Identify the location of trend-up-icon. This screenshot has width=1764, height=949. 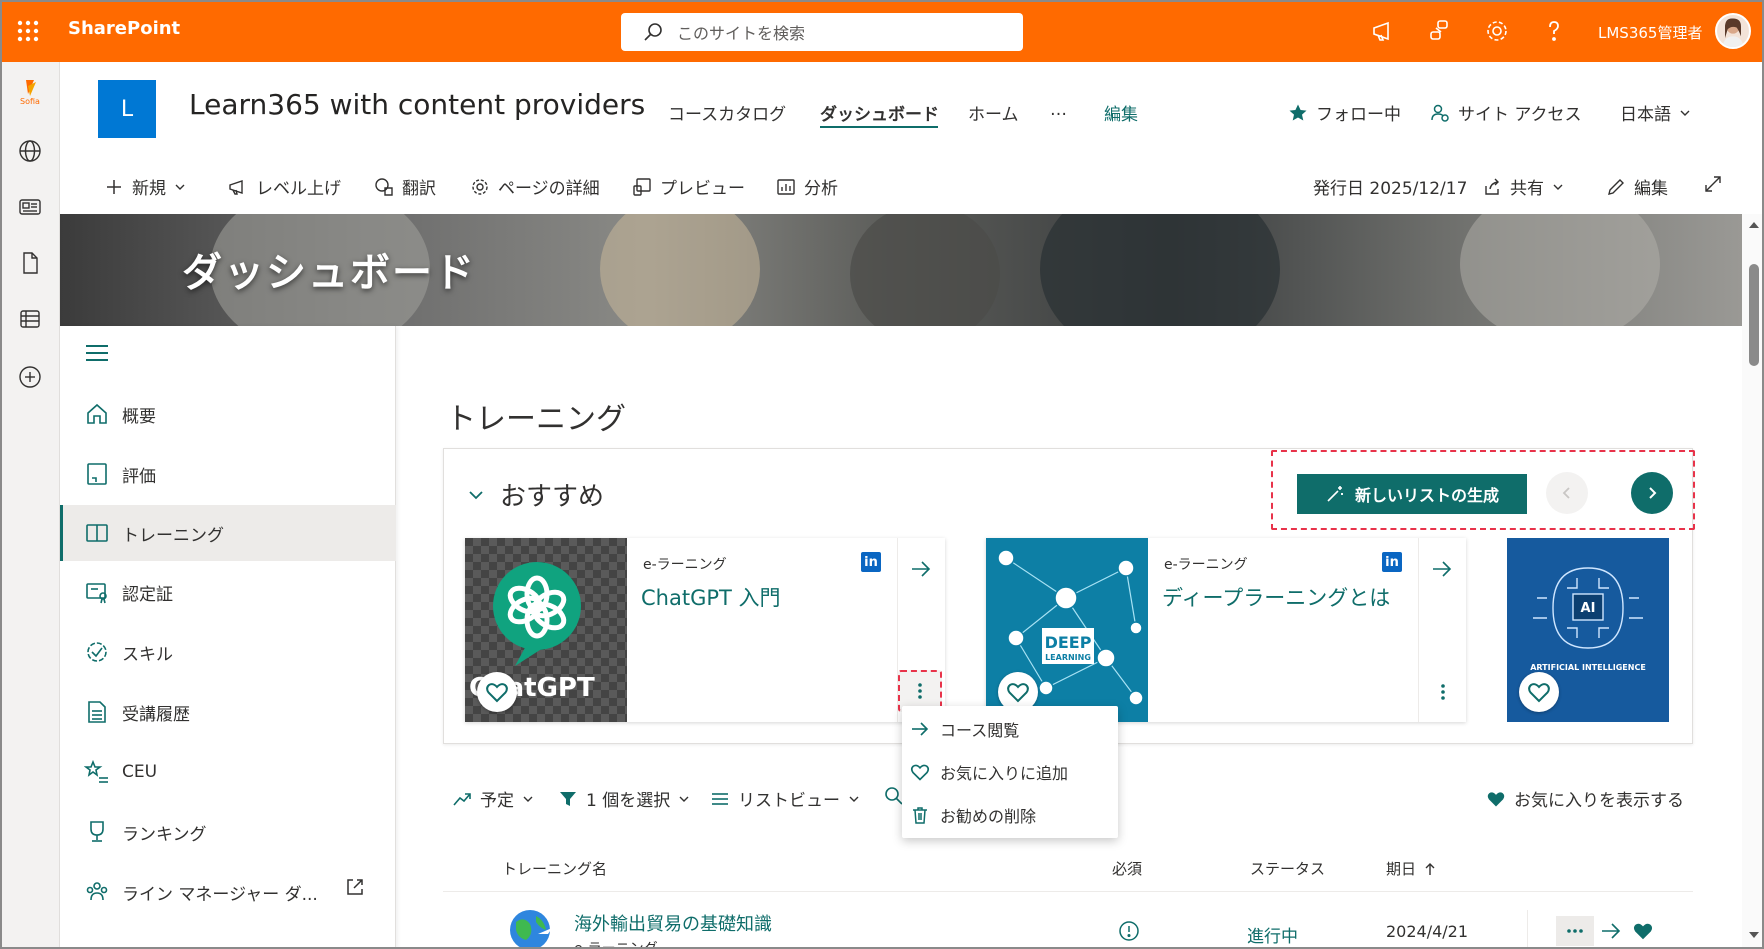
(462, 799).